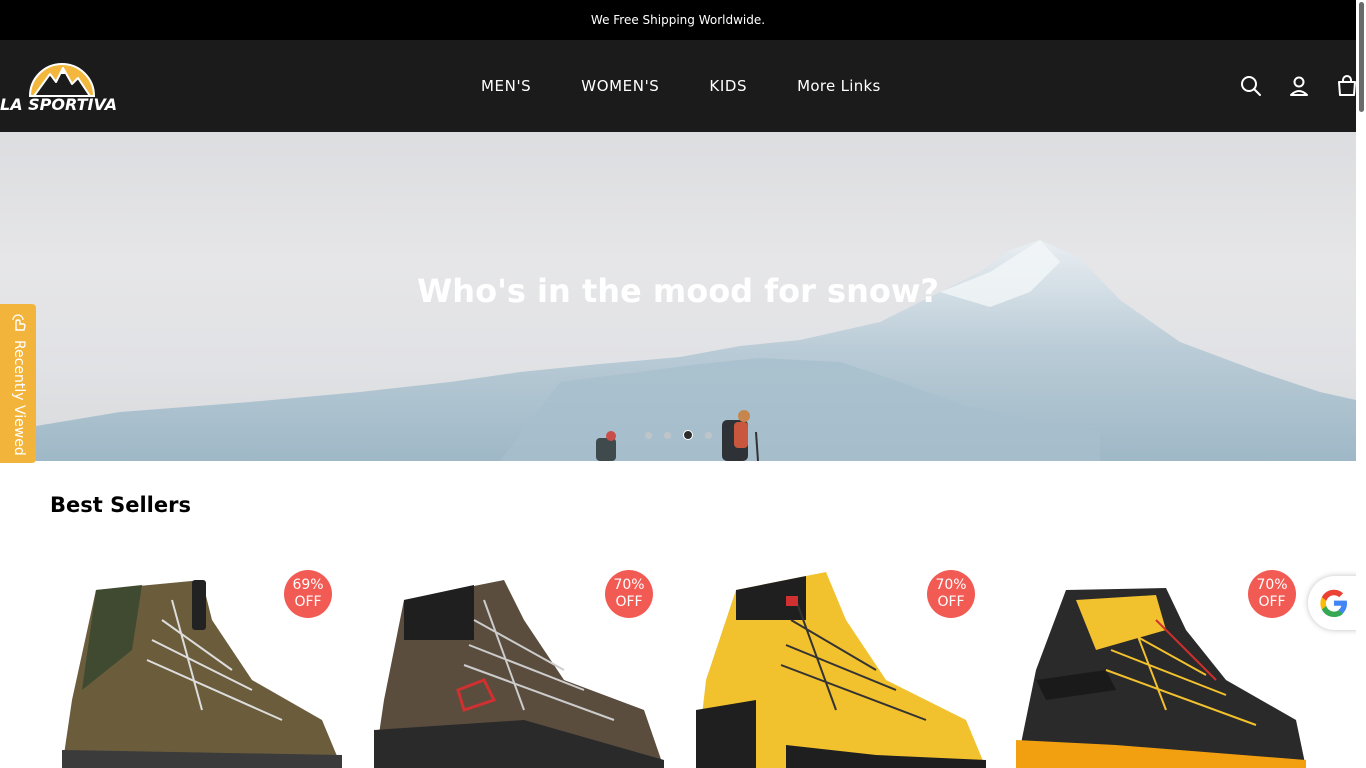 This screenshot has height=768, width=1366. What do you see at coordinates (1361, 384) in the screenshot?
I see `page-scrollbar` at bounding box center [1361, 384].